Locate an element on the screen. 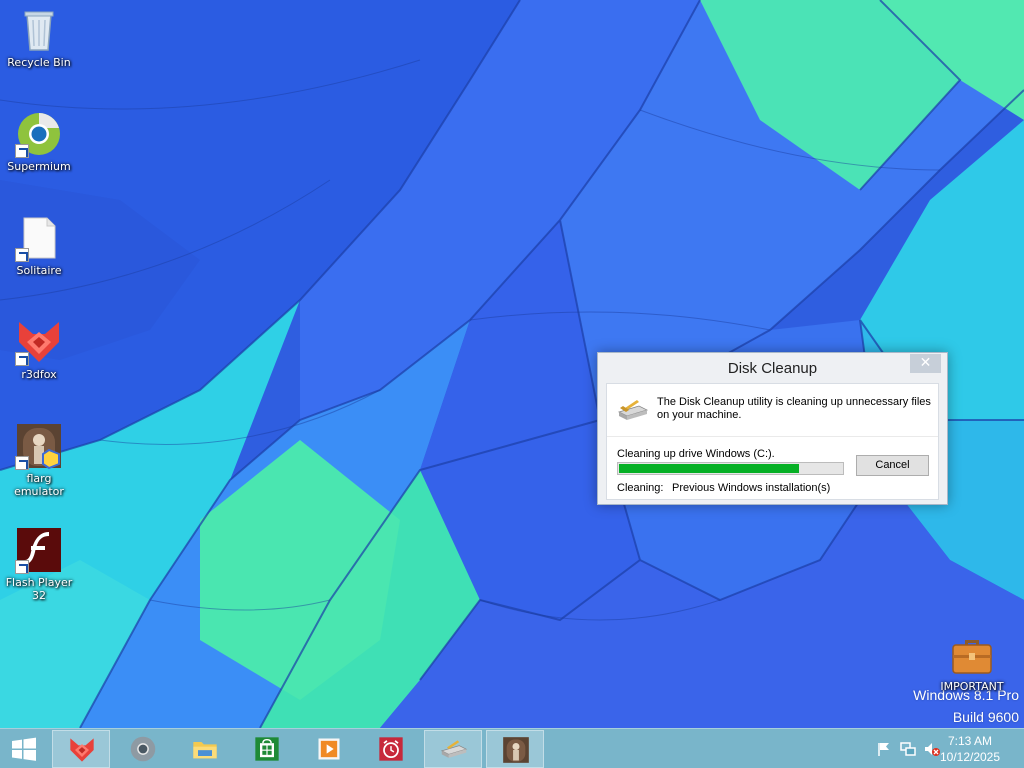  desktop-icon-important: IMPORTANT is located at coordinates (972, 661).